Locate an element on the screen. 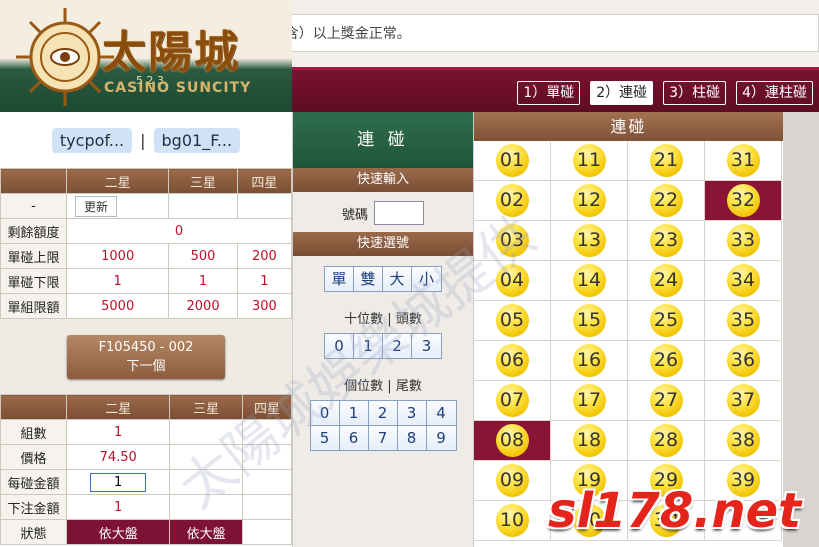 This screenshot has width=819, height=547. number-ball: 26 is located at coordinates (666, 360).